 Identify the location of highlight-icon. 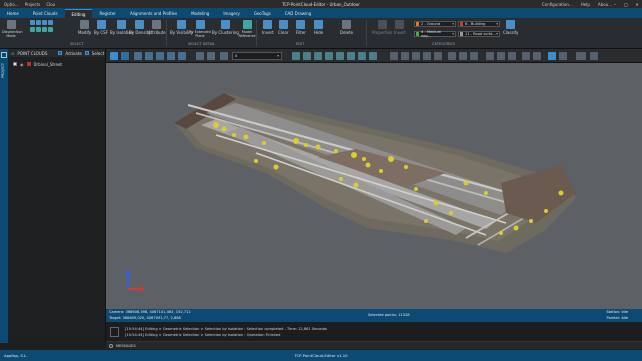
(552, 56).